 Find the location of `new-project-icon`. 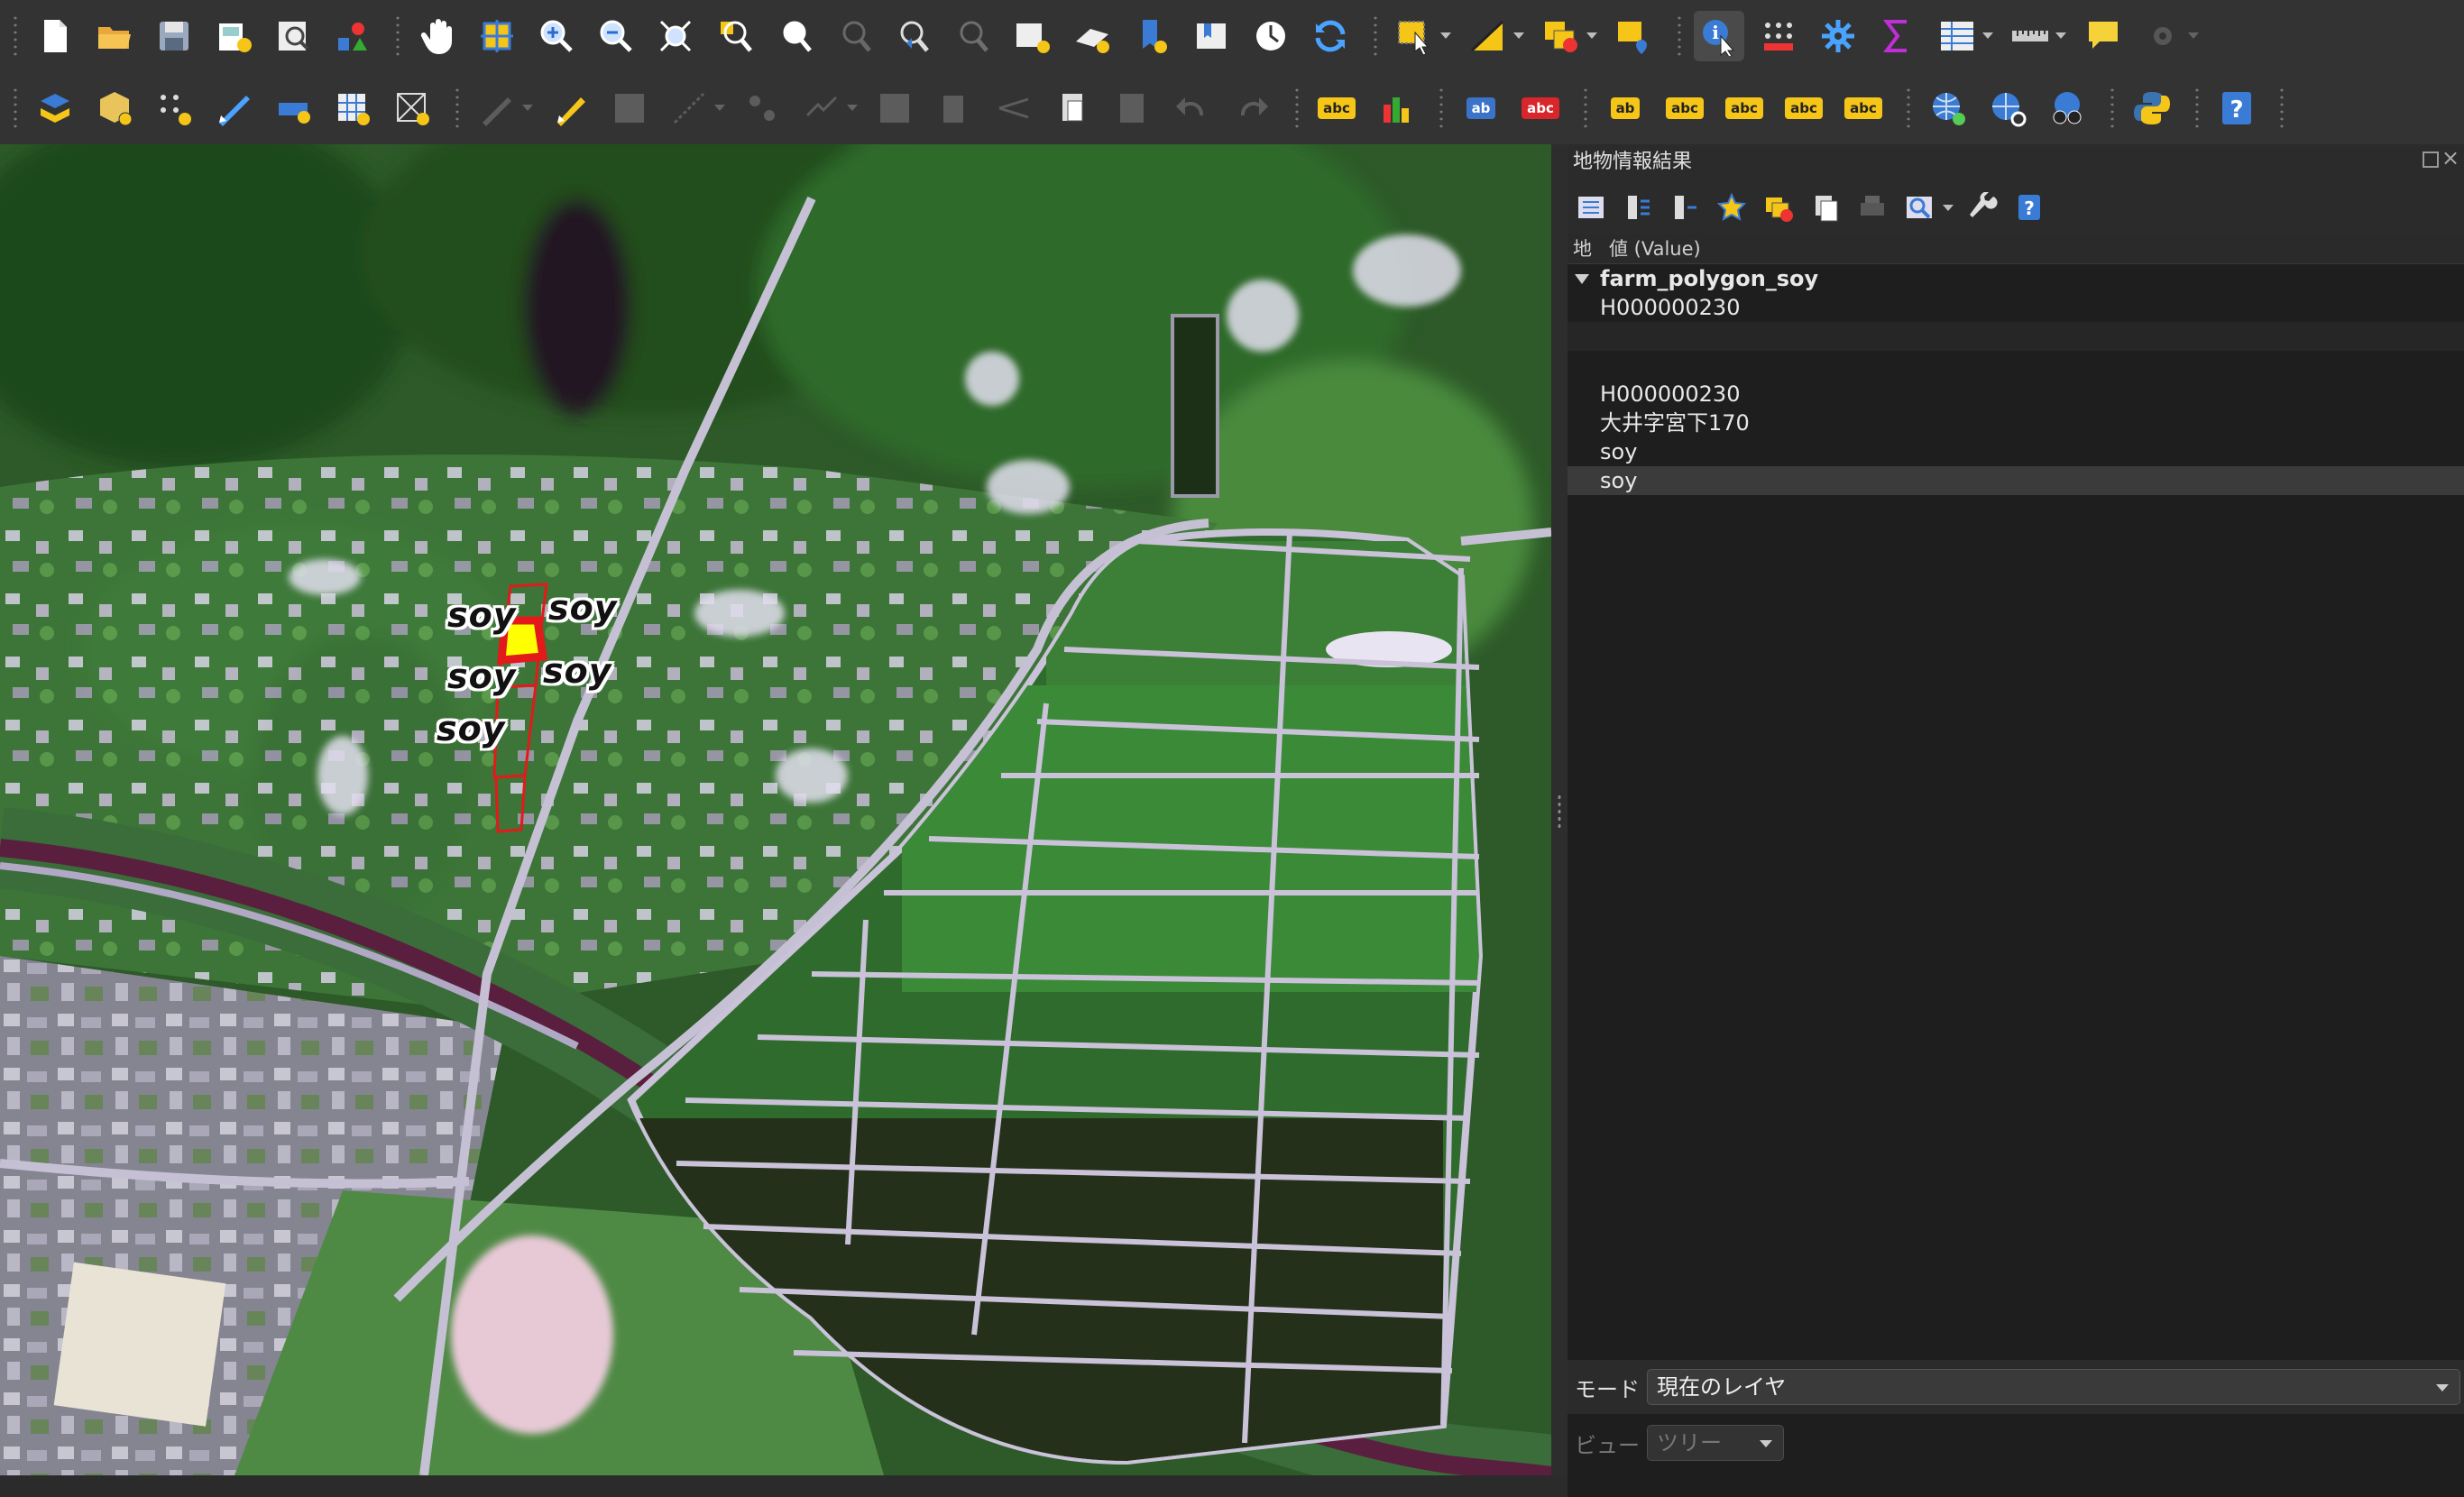

new-project-icon is located at coordinates (55, 36).